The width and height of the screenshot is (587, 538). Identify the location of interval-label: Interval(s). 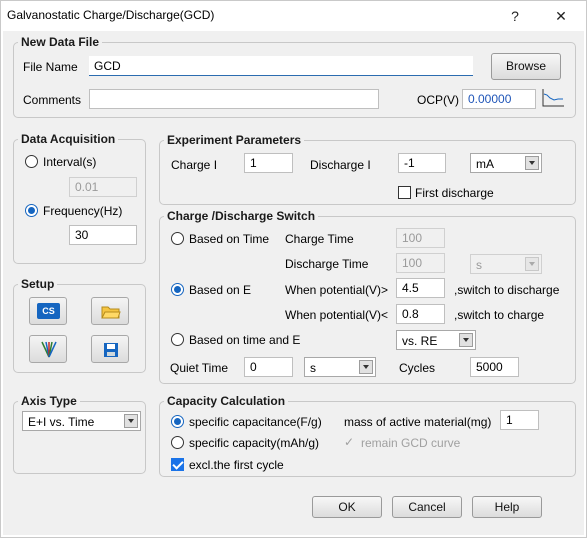
(70, 162).